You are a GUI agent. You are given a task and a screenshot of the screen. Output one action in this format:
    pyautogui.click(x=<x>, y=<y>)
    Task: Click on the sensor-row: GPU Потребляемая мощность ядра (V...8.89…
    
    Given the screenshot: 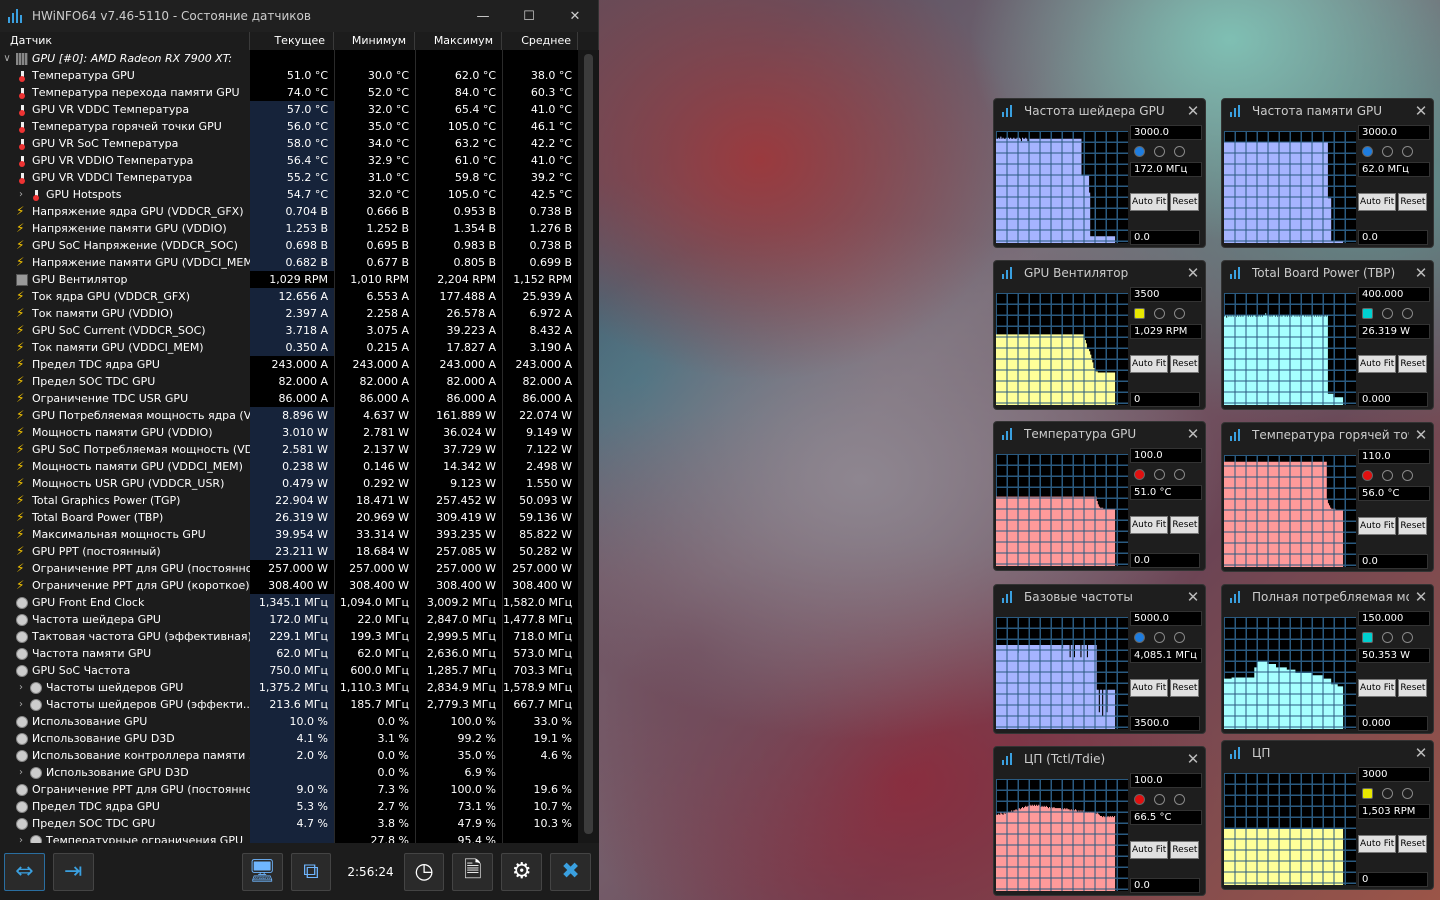 What is the action you would take?
    pyautogui.click(x=289, y=415)
    